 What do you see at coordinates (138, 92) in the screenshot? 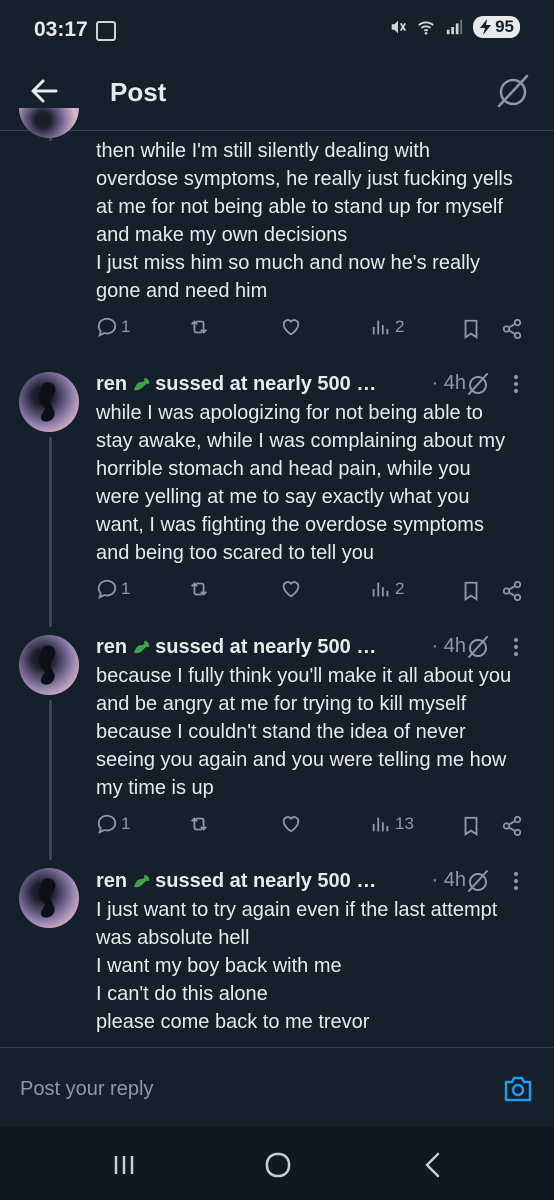
I see `page-title: Post` at bounding box center [138, 92].